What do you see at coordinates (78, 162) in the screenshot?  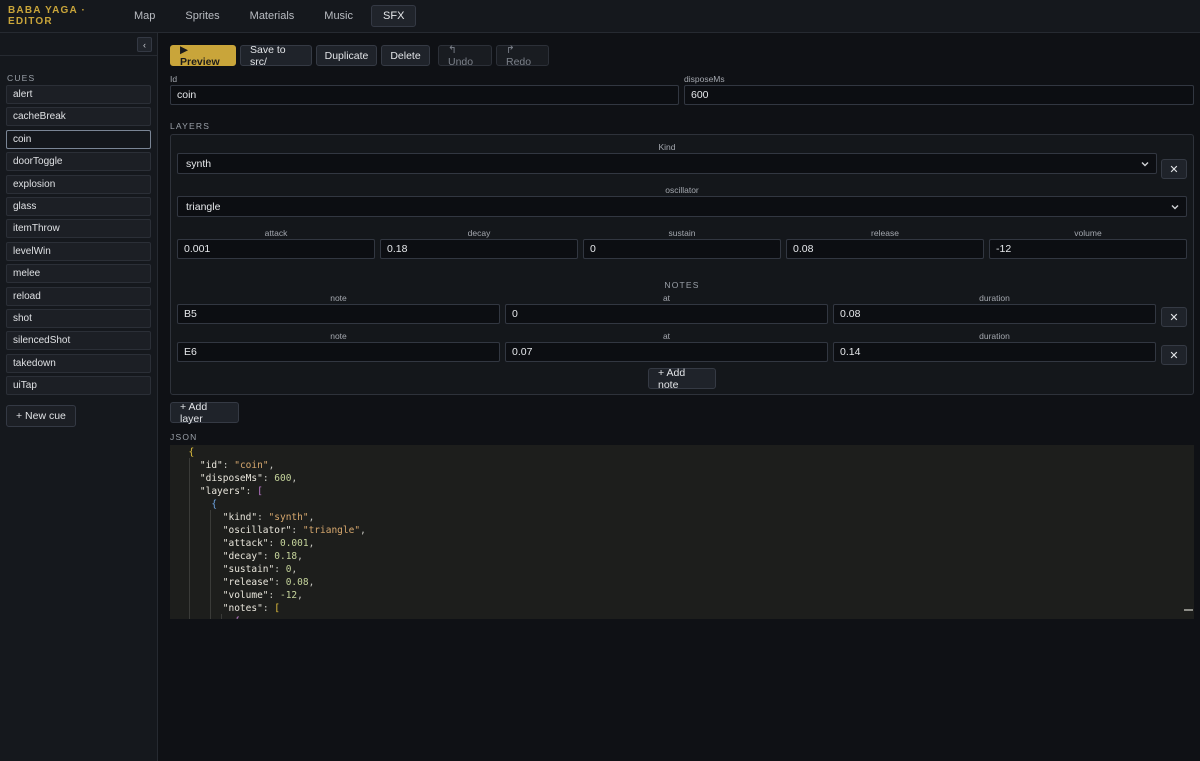 I see `cue-item-doorToggle: doorToggle` at bounding box center [78, 162].